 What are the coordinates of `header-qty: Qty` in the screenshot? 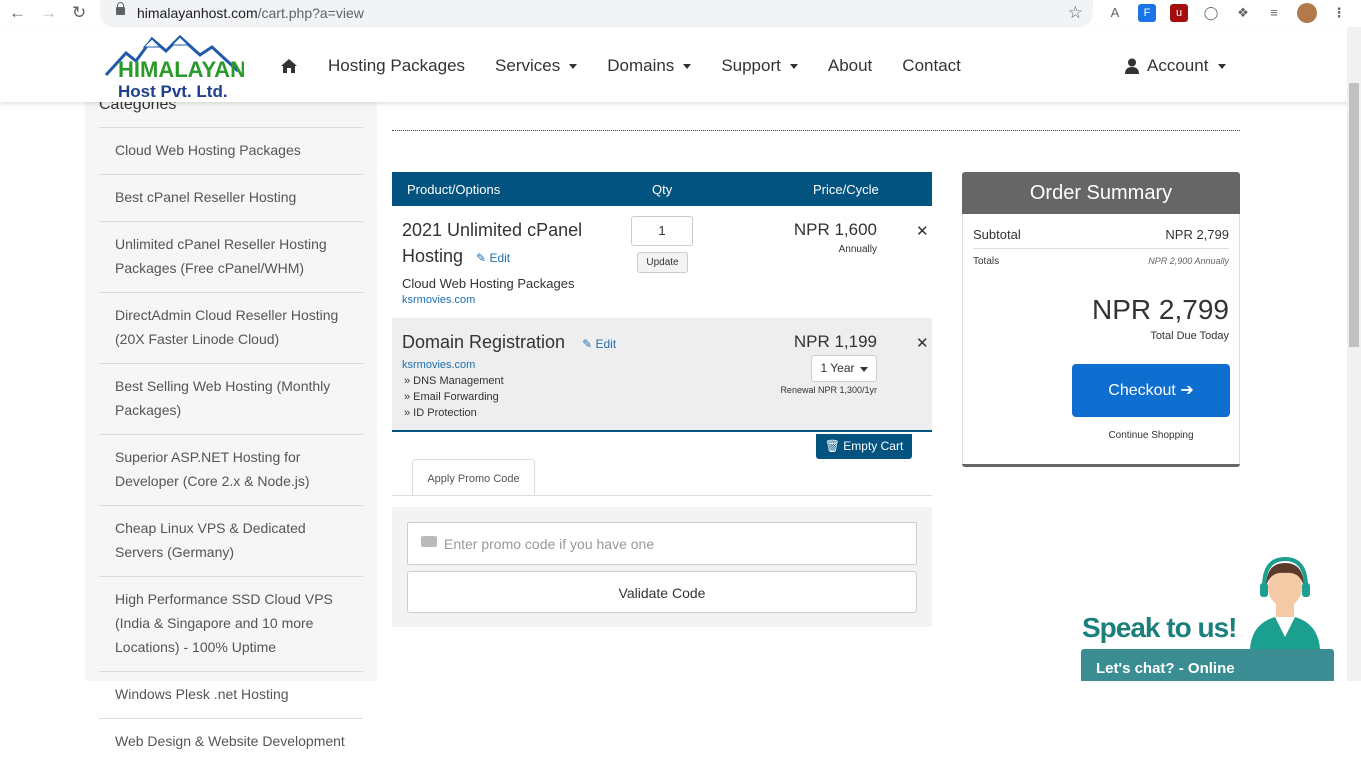 It's located at (662, 189).